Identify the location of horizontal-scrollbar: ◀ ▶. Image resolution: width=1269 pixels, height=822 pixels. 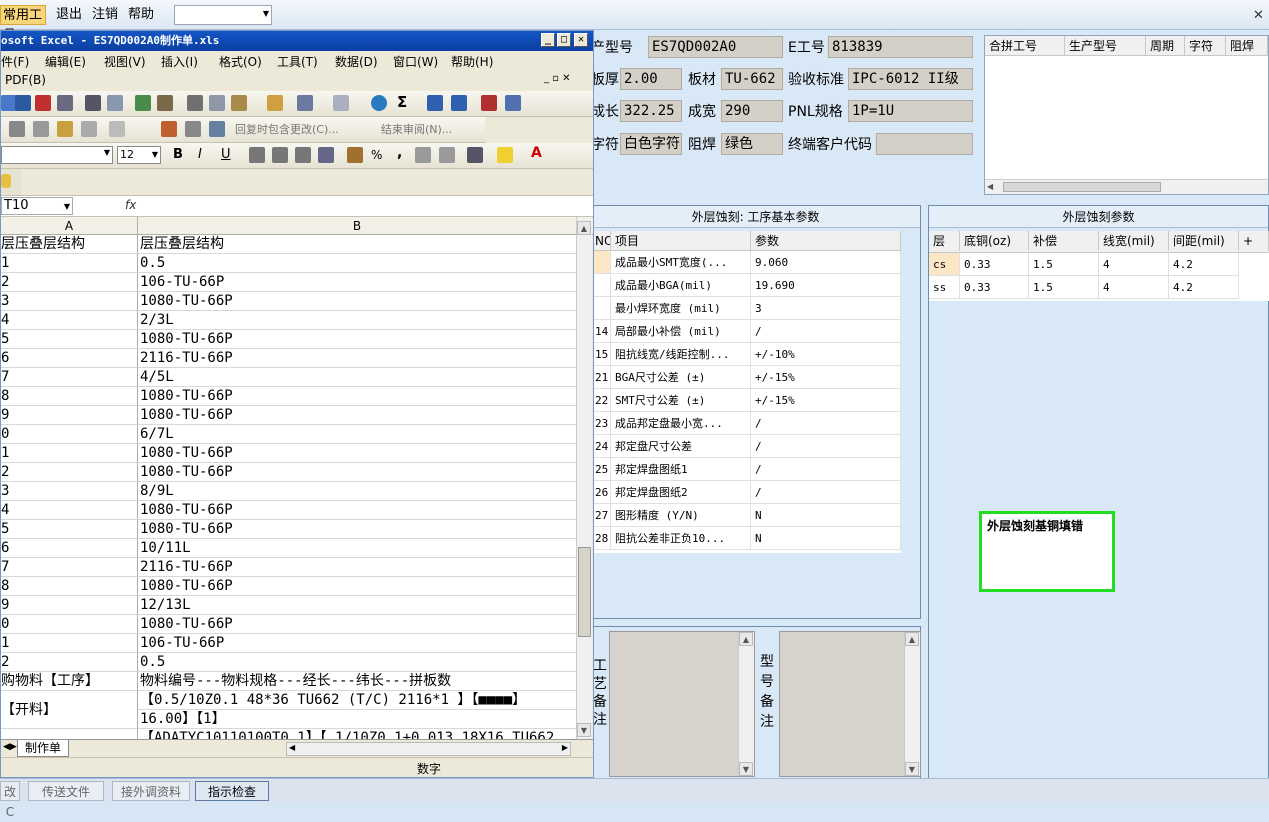
(428, 749).